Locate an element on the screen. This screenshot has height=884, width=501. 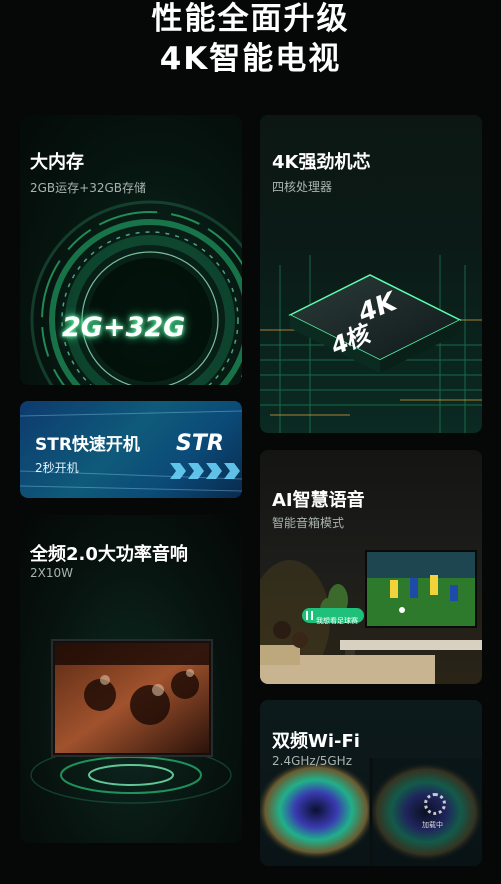
wifi-subtitle: 2.4GHz/5GHz is located at coordinates (312, 761).